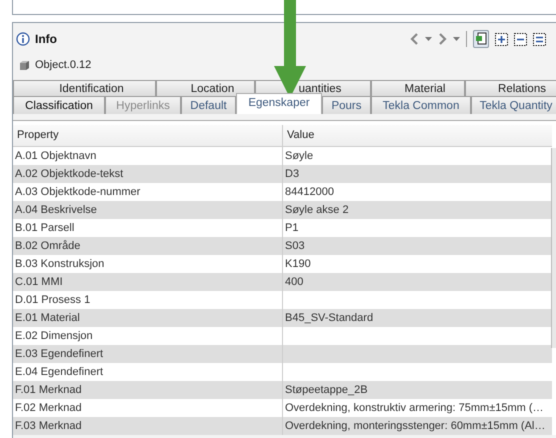 The image size is (556, 438). I want to click on property-cell-text: B.03 Konstruksjon, so click(60, 264).